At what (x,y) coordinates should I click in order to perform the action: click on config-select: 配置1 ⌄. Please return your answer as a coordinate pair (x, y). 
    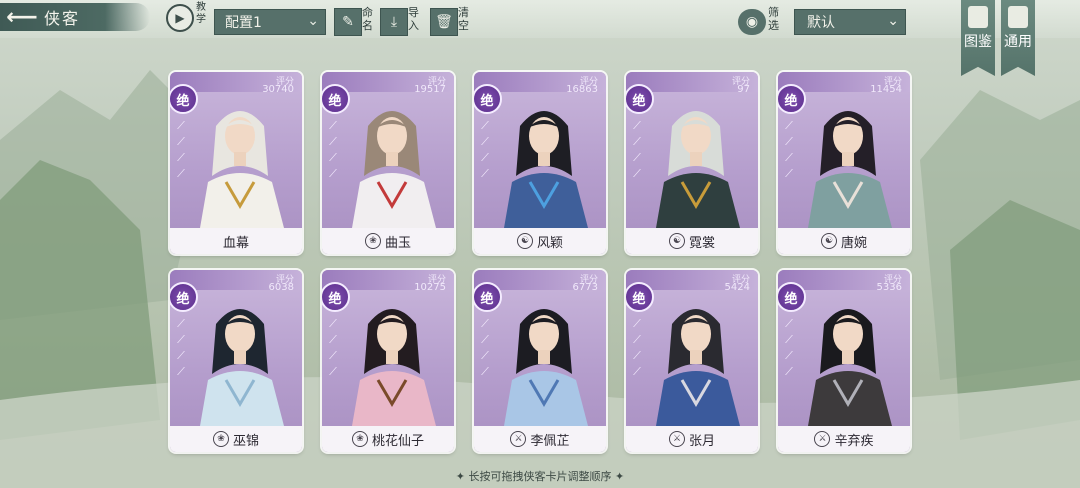
    Looking at the image, I should click on (270, 22).